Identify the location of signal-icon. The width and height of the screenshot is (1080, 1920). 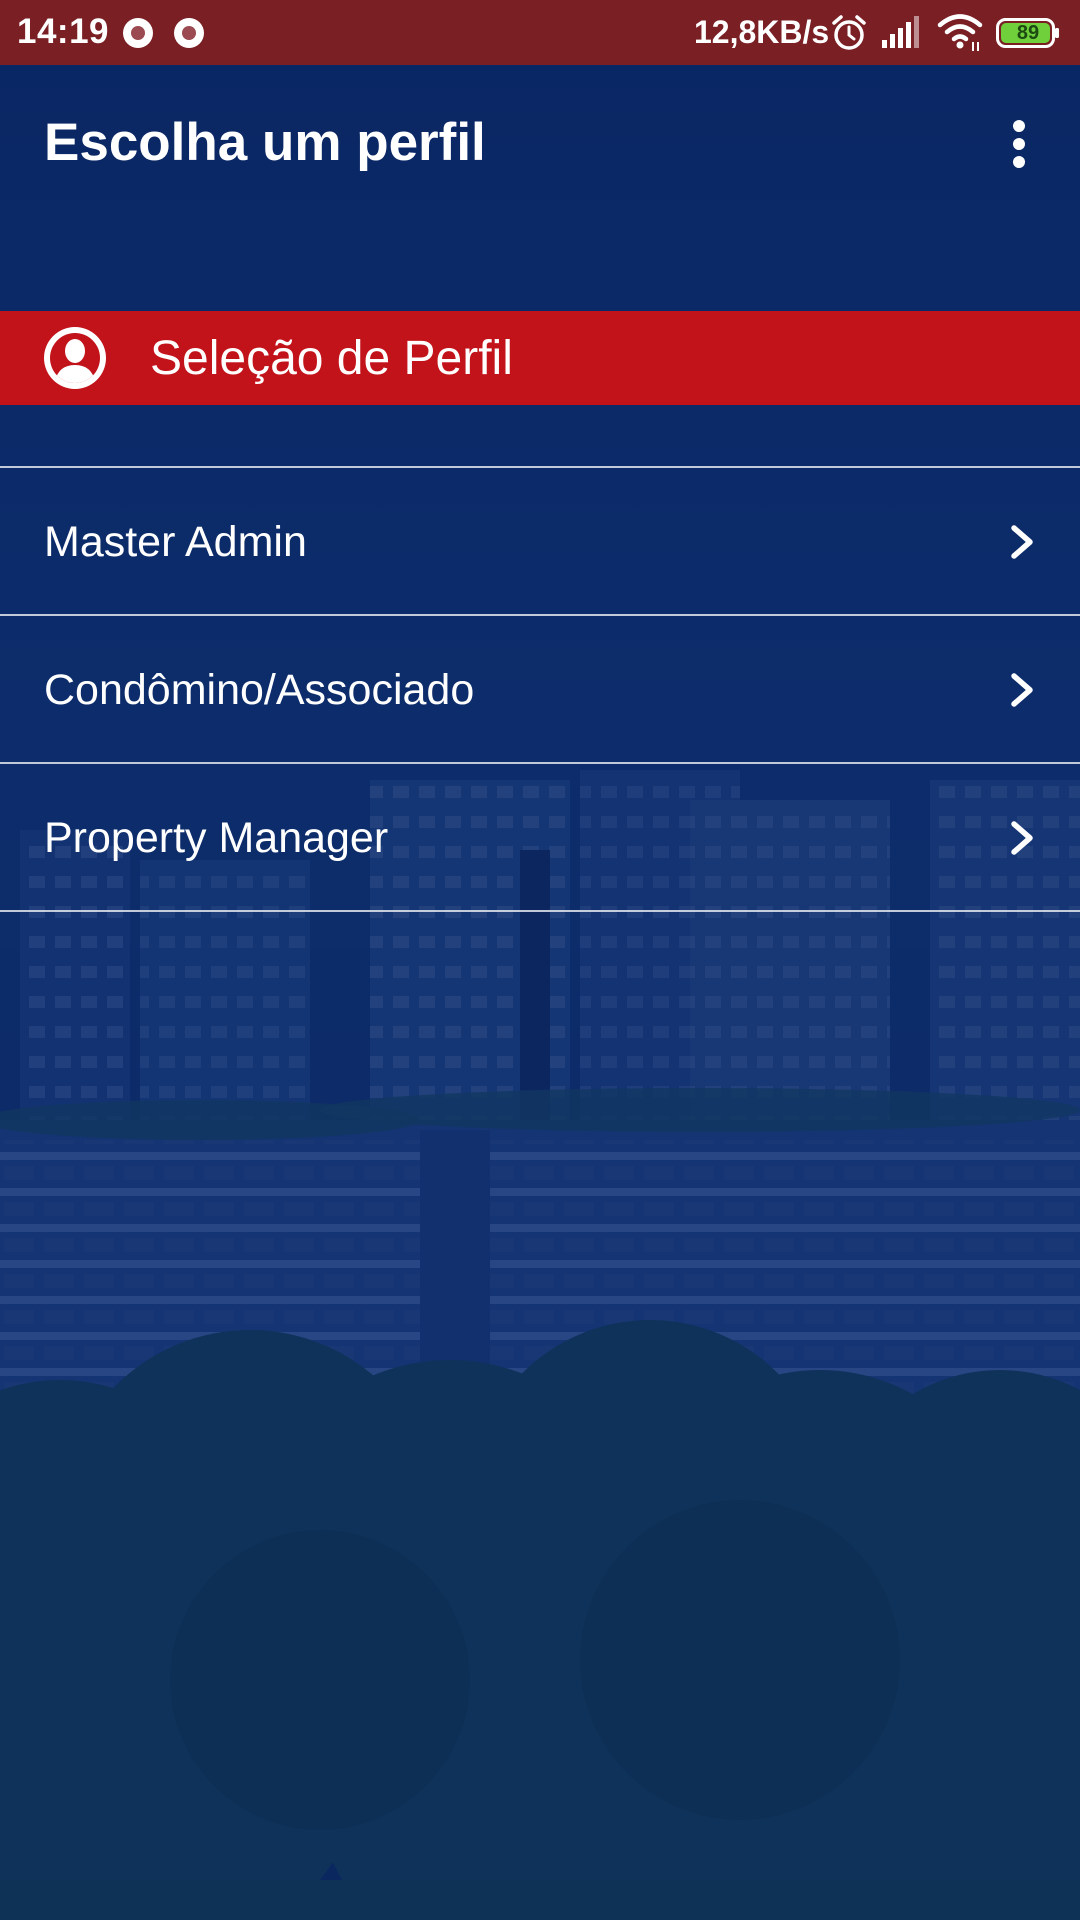
(900, 32).